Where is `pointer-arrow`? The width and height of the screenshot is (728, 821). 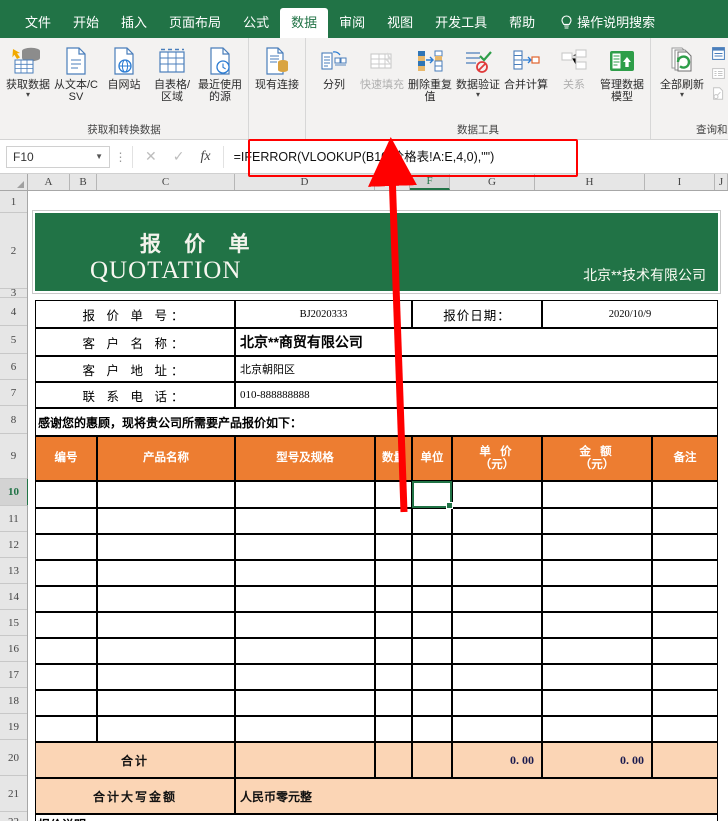
pointer-arrow is located at coordinates (392, 325).